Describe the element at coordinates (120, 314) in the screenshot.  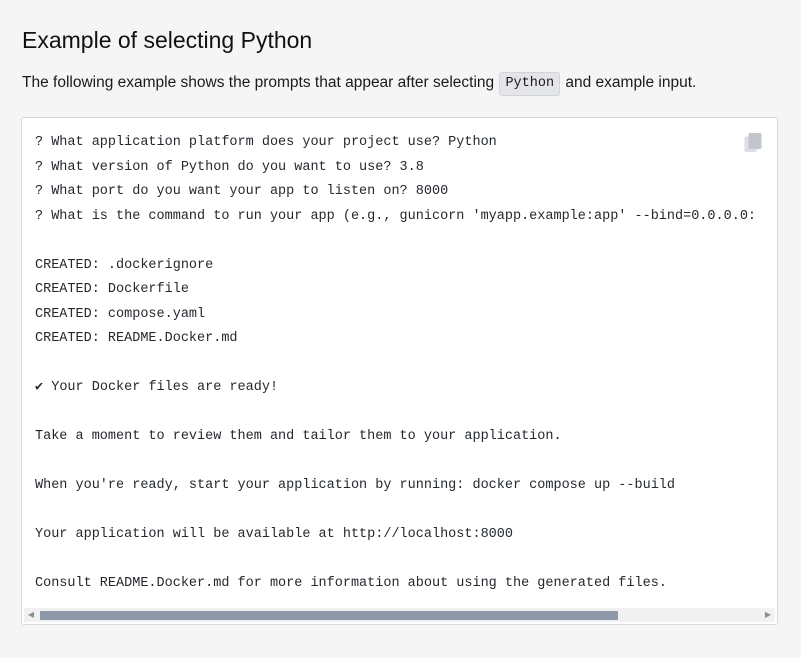
I see `code-line: CREATED: compose.yaml` at that location.